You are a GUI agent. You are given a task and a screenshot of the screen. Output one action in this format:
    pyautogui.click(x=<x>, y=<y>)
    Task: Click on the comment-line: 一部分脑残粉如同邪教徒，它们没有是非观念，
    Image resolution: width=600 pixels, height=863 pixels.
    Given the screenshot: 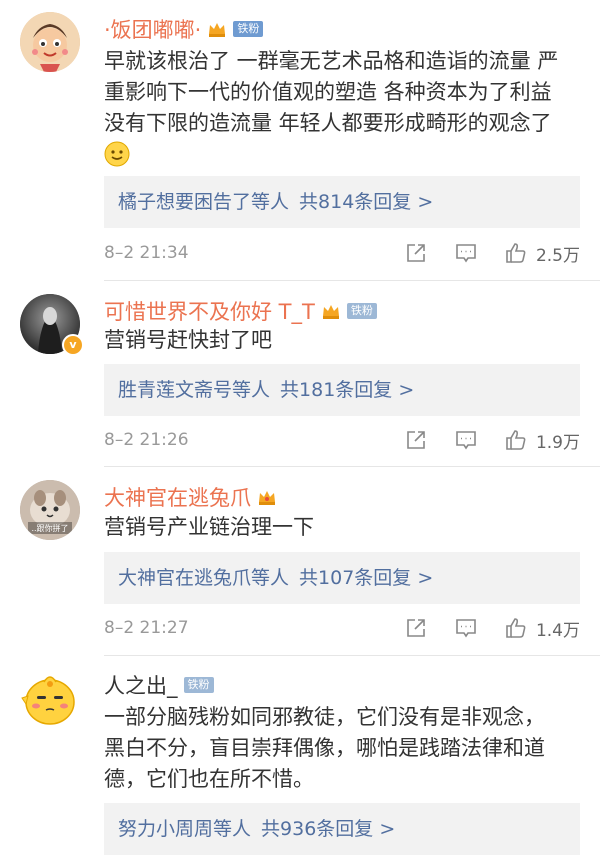 What is the action you would take?
    pyautogui.click(x=324, y=717)
    